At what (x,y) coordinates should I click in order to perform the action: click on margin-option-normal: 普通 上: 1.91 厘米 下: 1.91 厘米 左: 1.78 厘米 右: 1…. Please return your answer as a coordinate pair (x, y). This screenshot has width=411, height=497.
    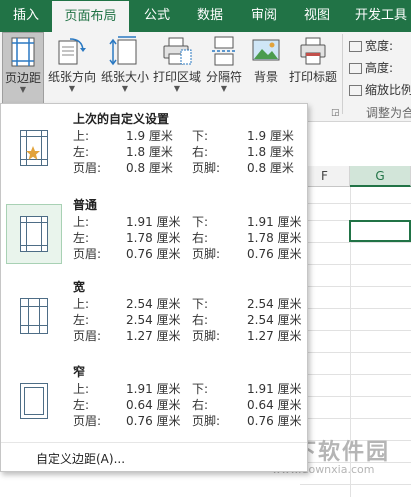
    Looking at the image, I should click on (154, 235).